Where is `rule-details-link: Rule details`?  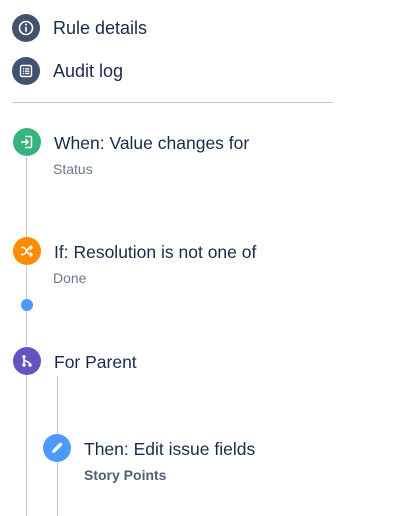 rule-details-link: Rule details is located at coordinates (79, 28).